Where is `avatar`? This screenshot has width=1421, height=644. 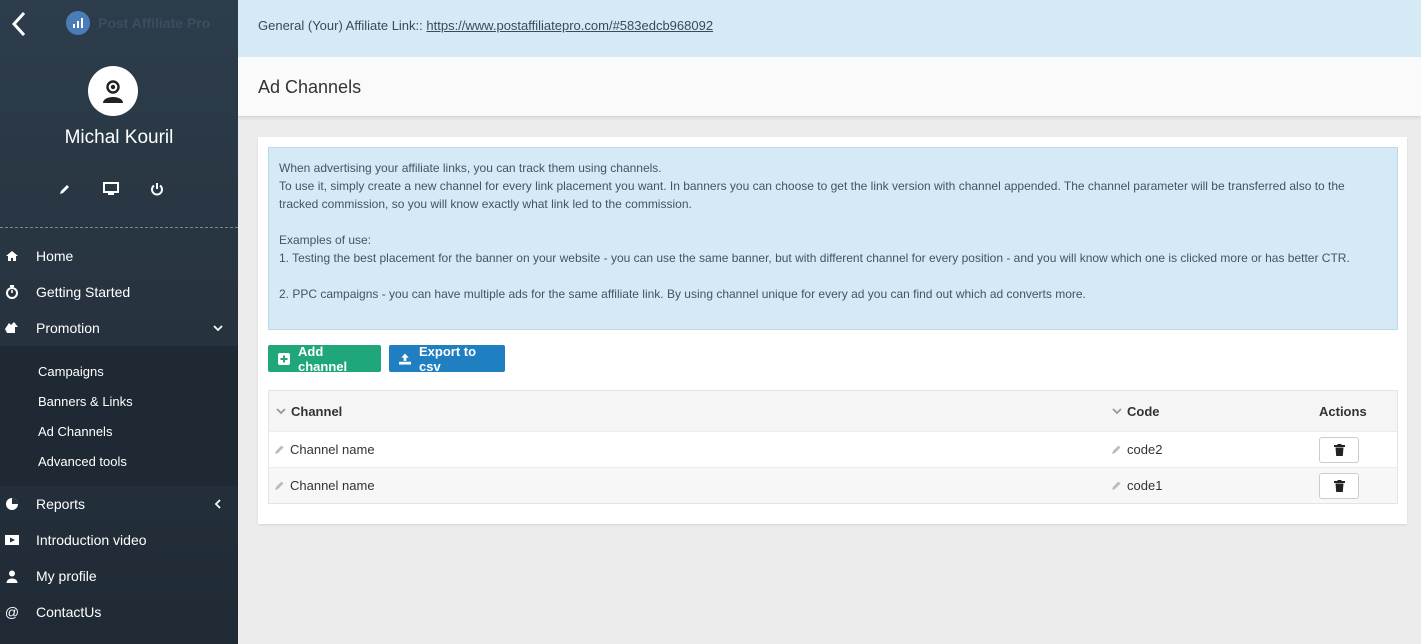
avatar is located at coordinates (113, 91).